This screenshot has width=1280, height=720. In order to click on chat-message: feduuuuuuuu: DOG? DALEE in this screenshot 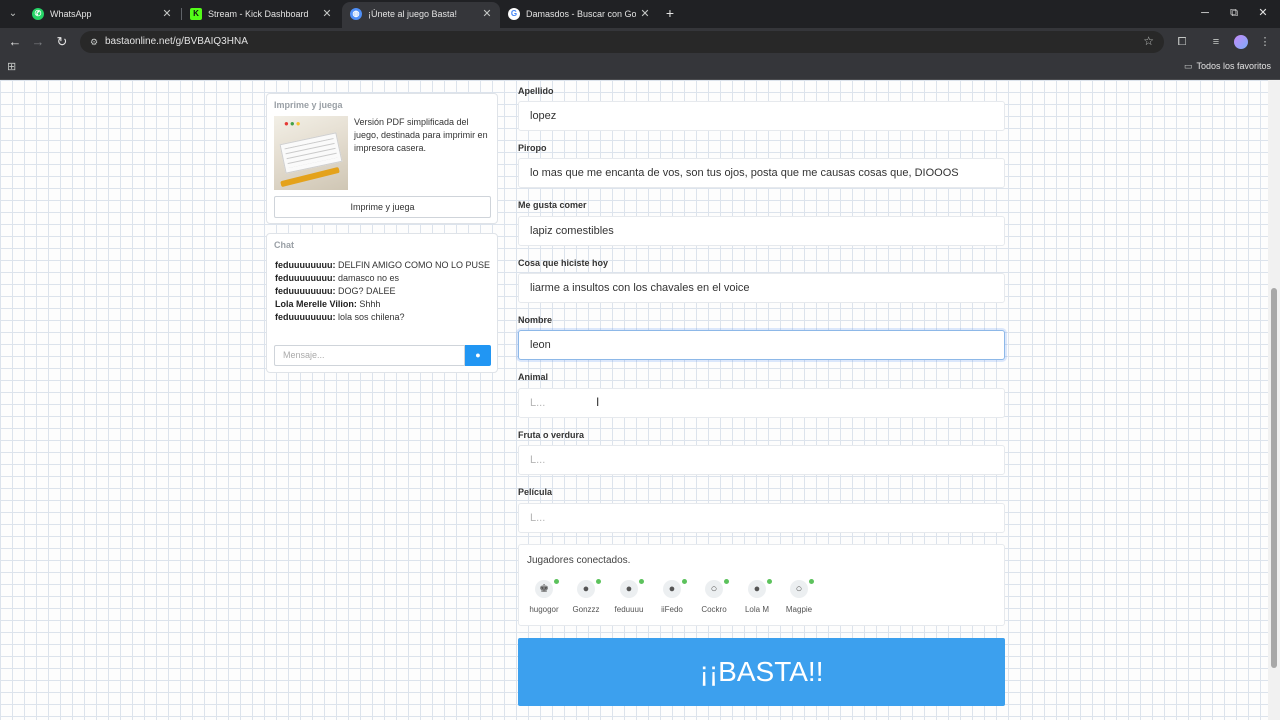, I will do `click(382, 291)`.